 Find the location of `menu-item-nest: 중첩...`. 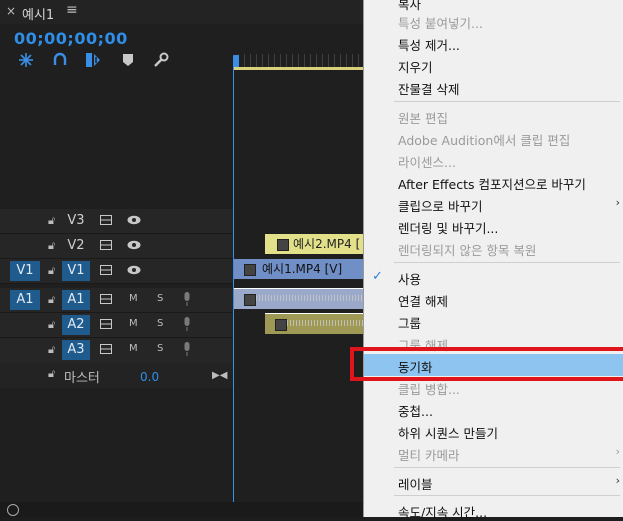

menu-item-nest: 중첩... is located at coordinates (493, 409).